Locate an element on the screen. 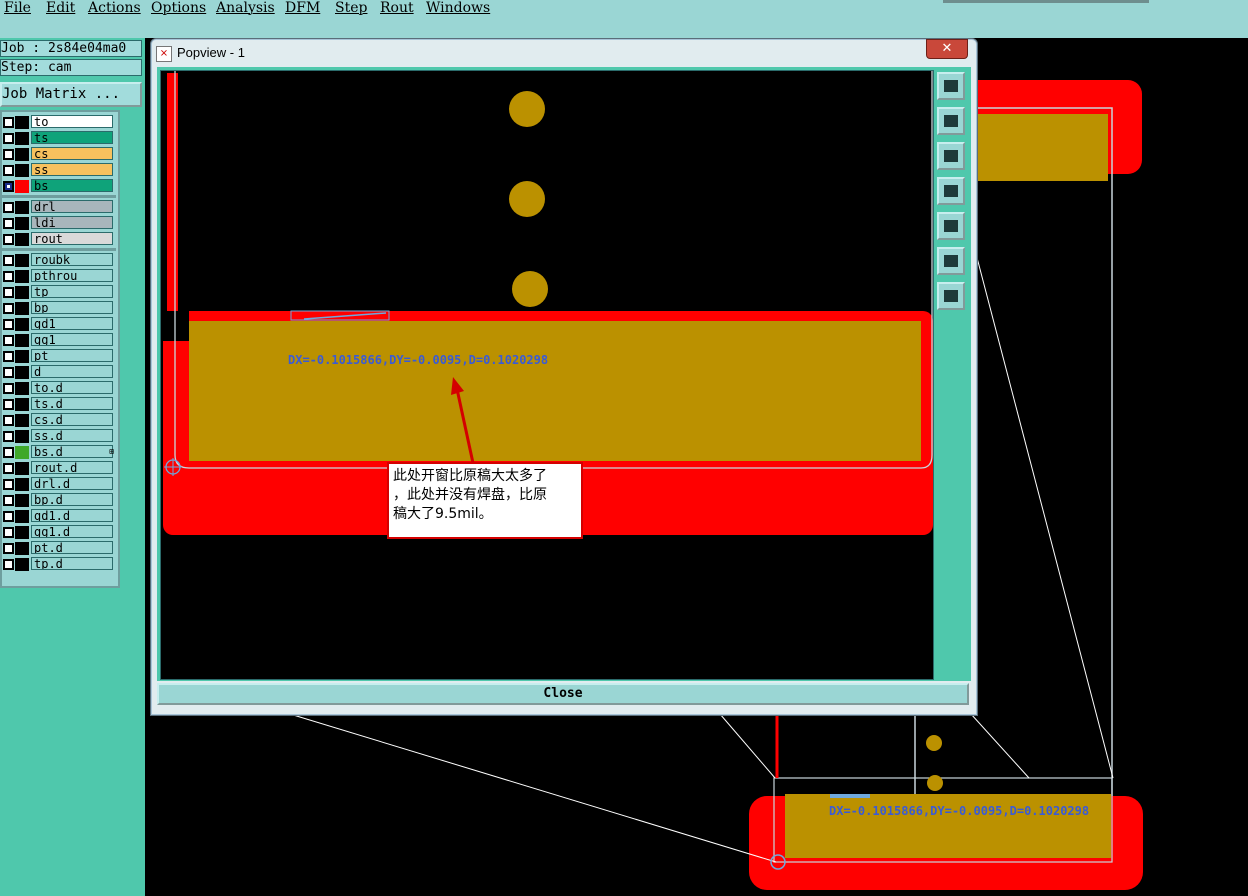  pan-down-icon is located at coordinates (951, 156).